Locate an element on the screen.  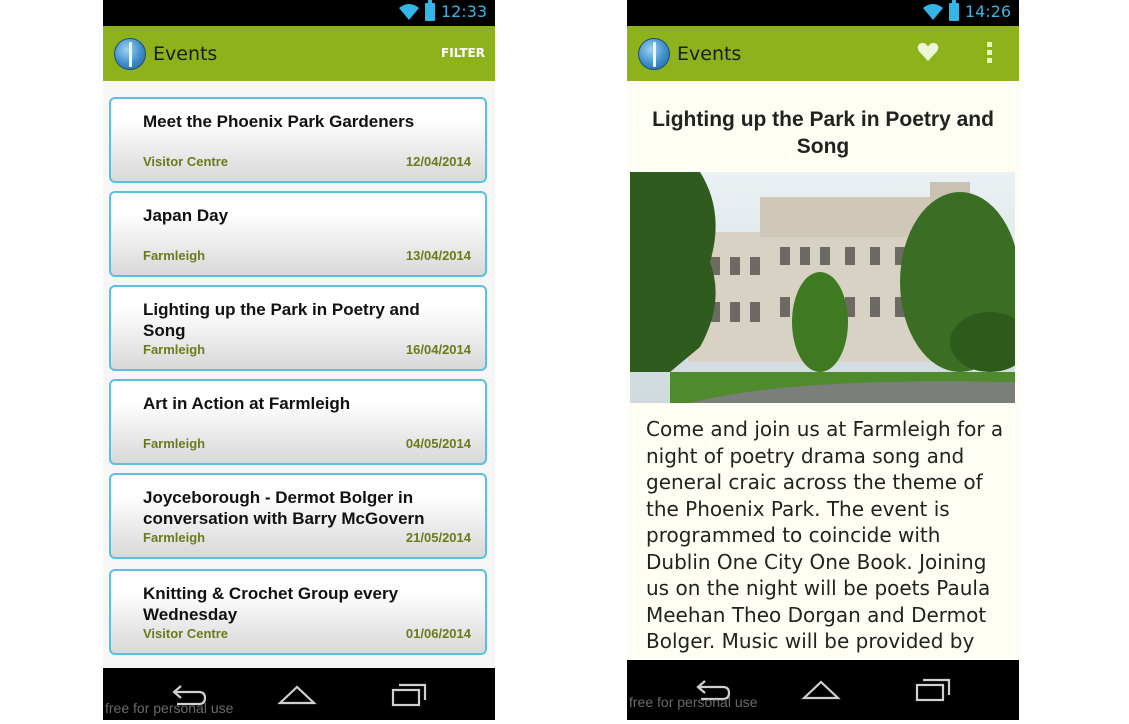
status-bar: 12:33 is located at coordinates (299, 13).